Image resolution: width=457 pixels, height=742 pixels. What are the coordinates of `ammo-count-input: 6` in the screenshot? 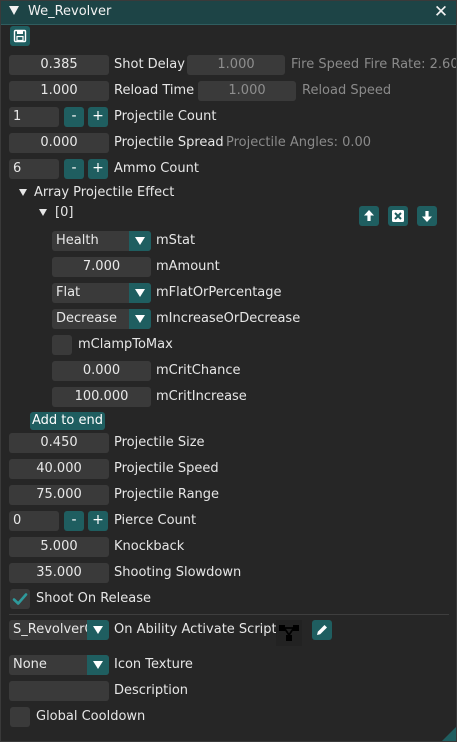 It's located at (34, 169).